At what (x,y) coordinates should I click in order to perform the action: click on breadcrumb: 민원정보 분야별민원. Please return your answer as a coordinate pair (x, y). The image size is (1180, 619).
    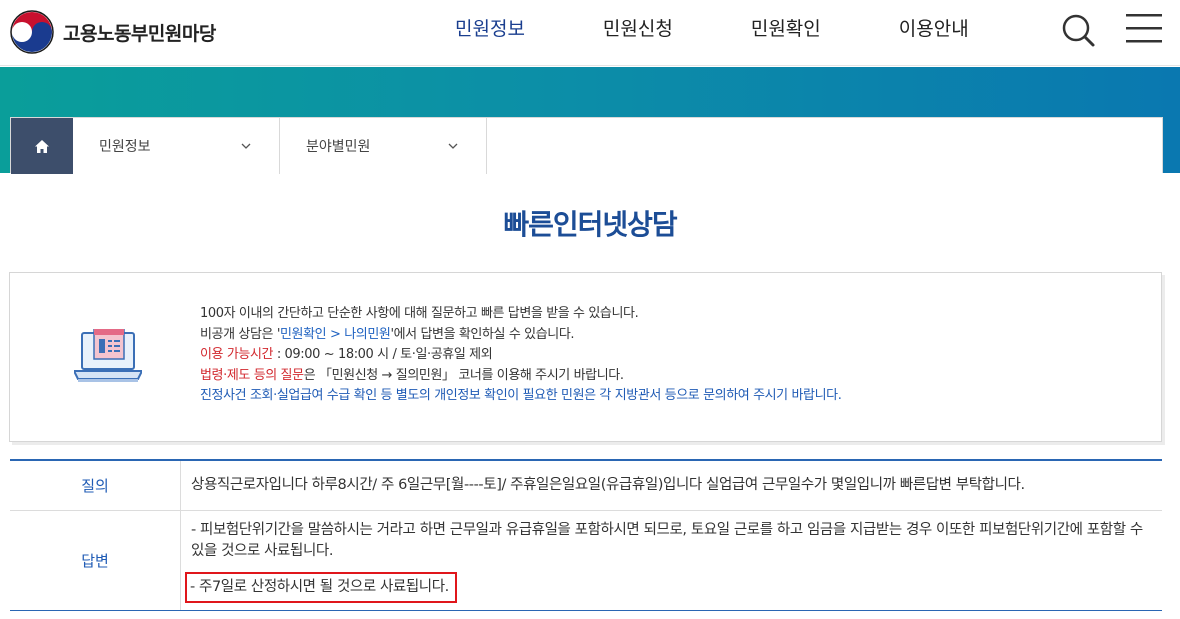
    Looking at the image, I should click on (586, 145).